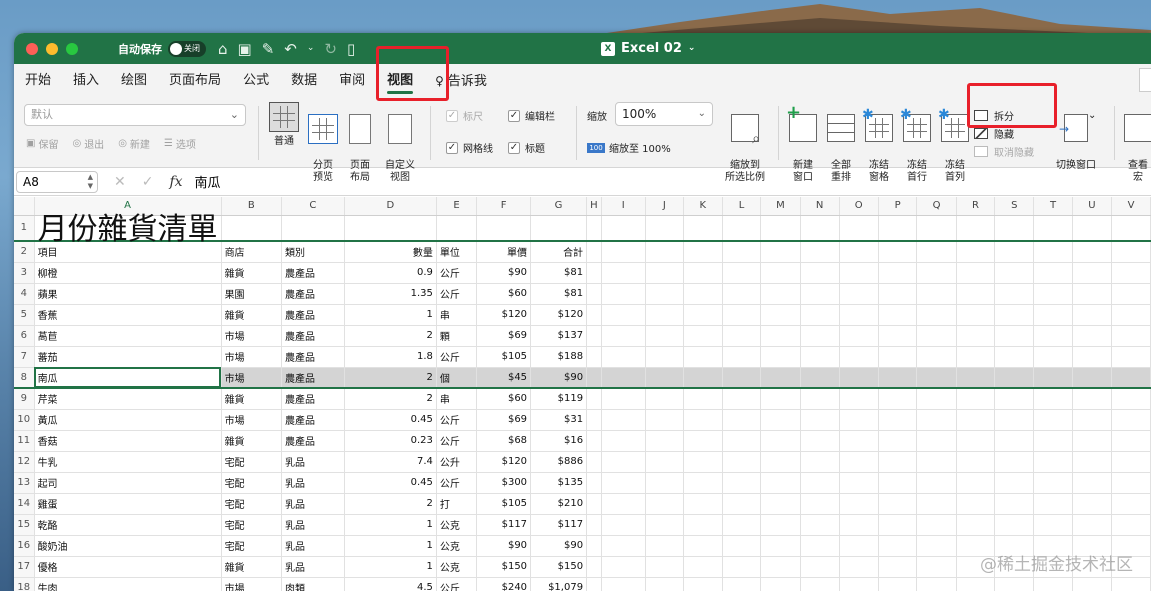 The image size is (1151, 591). Describe the element at coordinates (780, 206) in the screenshot. I see `column-header: M` at that location.